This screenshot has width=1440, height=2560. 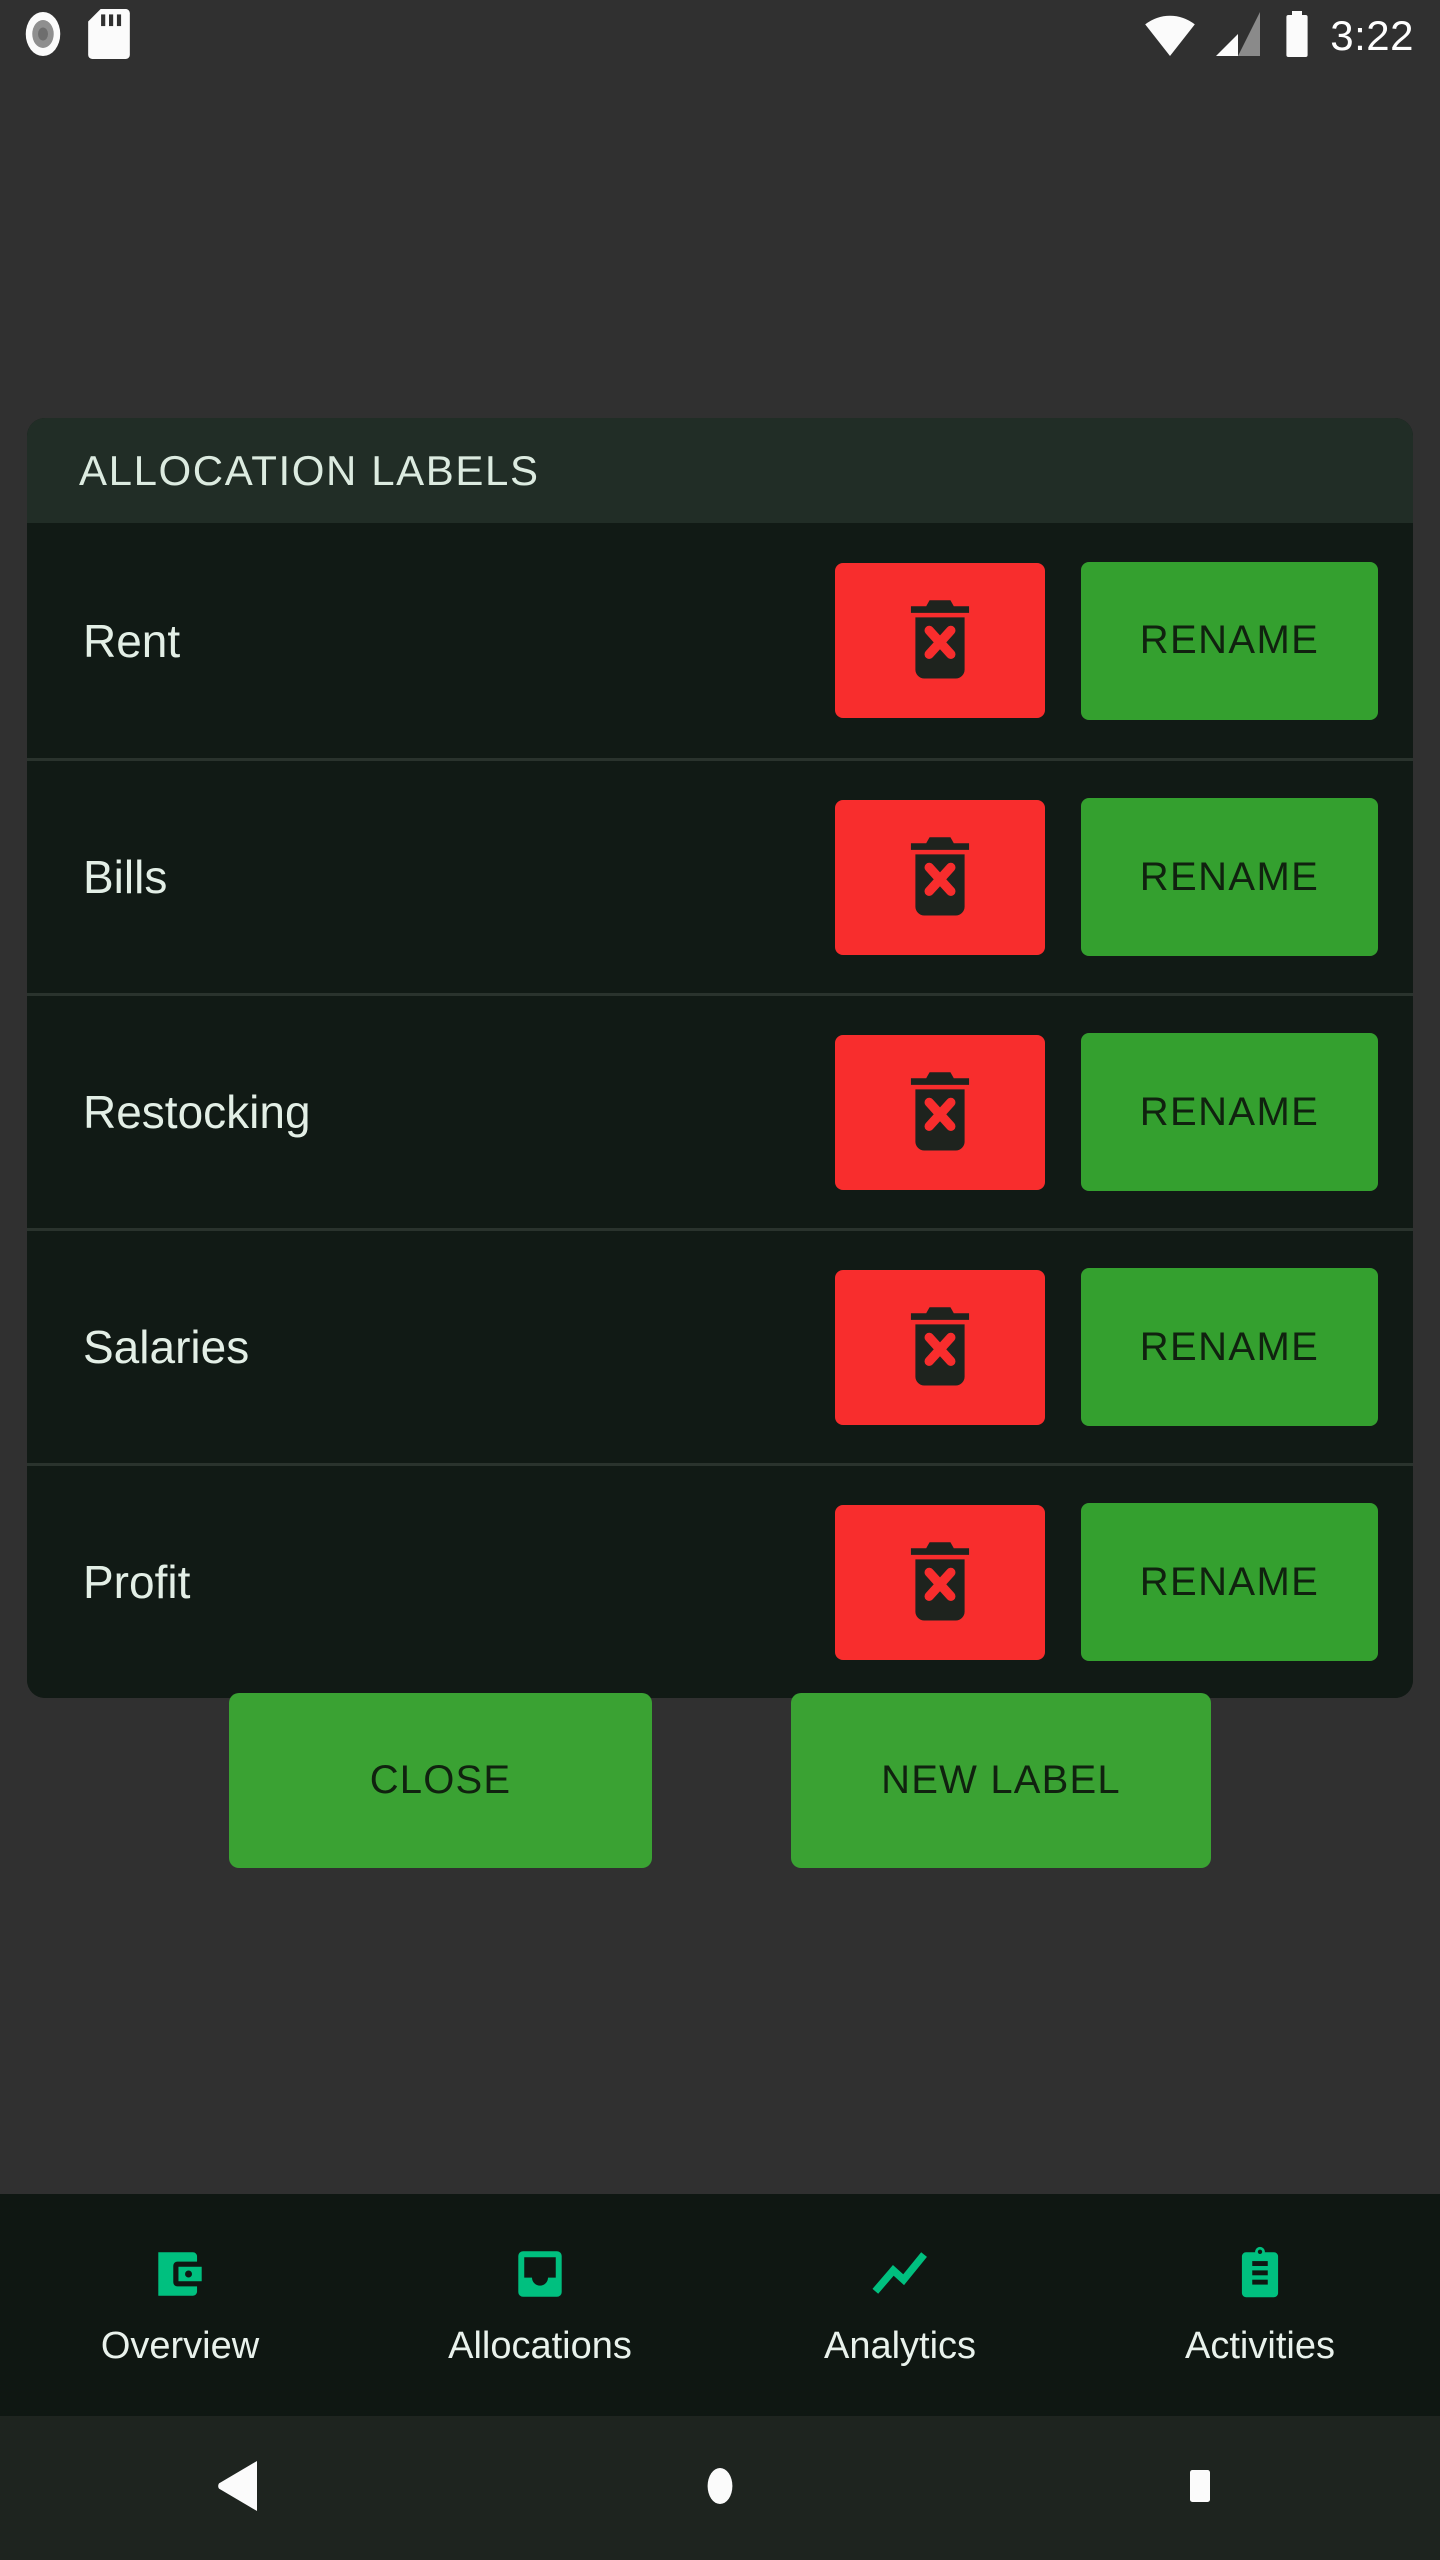 What do you see at coordinates (1170, 36) in the screenshot?
I see `wifi-icon` at bounding box center [1170, 36].